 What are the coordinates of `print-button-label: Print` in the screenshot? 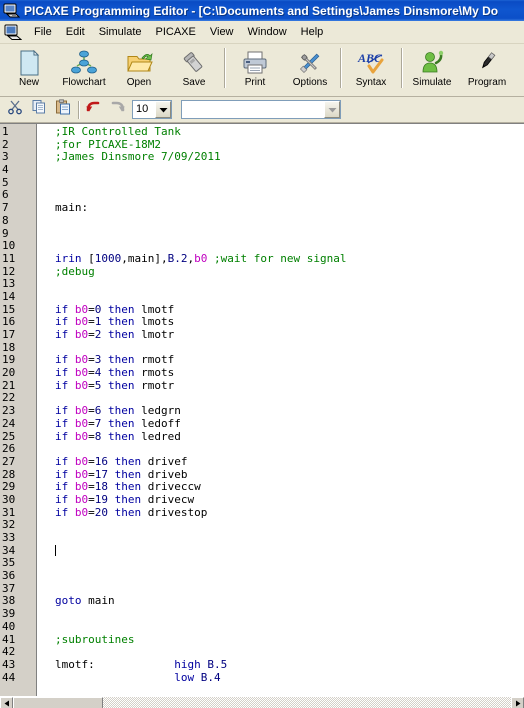 It's located at (255, 82).